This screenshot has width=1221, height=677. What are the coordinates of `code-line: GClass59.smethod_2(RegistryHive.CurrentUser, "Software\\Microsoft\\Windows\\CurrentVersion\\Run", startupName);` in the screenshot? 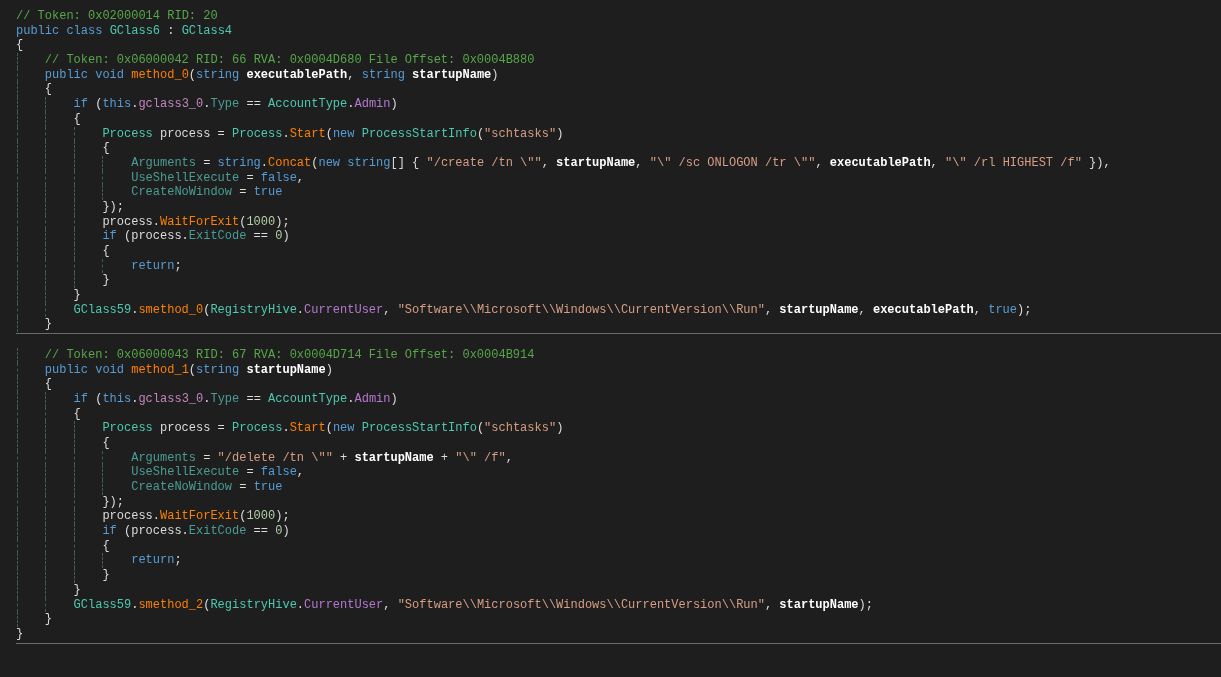 It's located at (473, 605).